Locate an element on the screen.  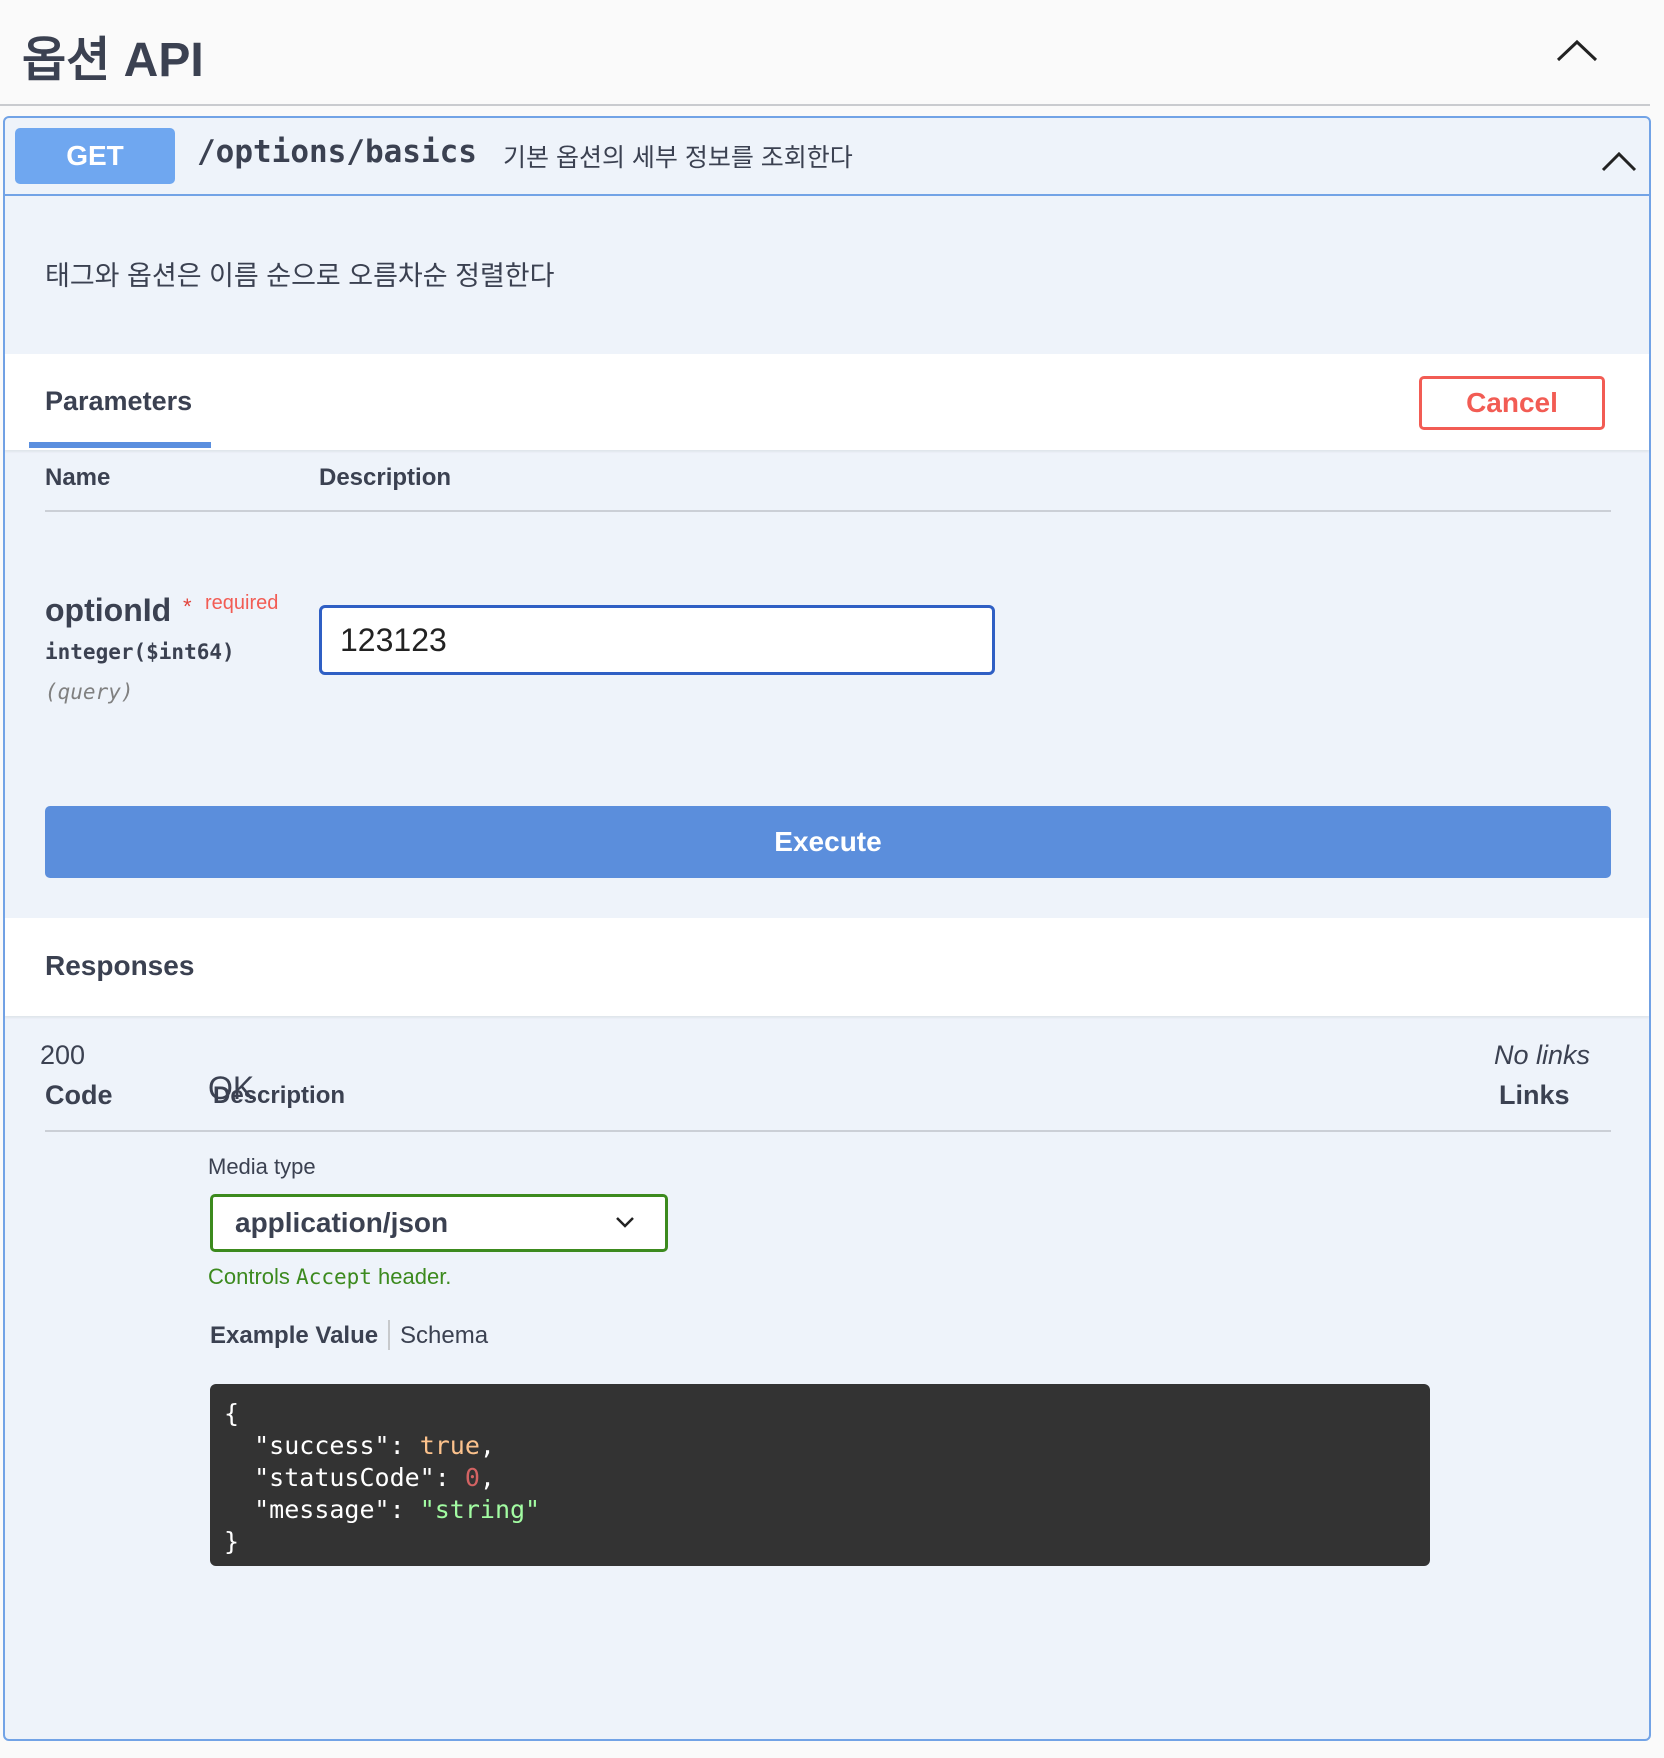
chevron-down-icon is located at coordinates (625, 1222).